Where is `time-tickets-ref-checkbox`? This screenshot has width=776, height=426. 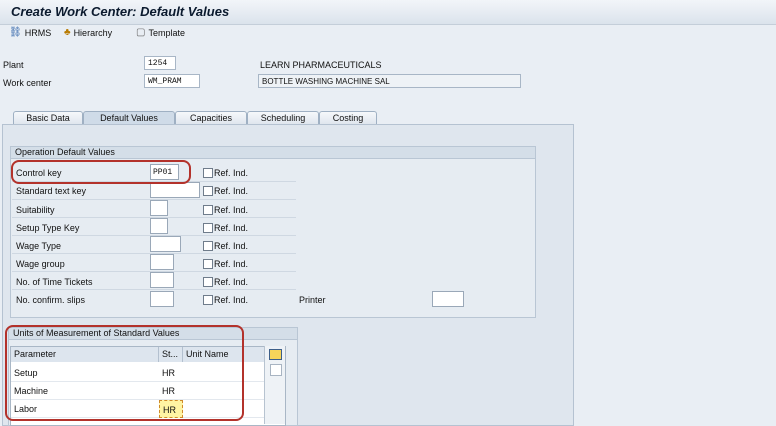
time-tickets-ref-checkbox is located at coordinates (208, 282).